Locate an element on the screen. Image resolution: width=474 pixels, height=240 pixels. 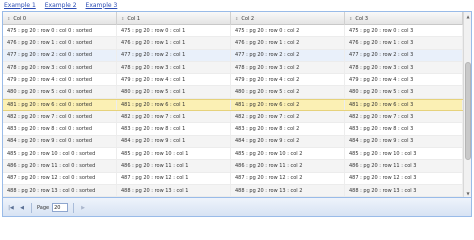
table-cell-col-2: 479 : pg 20 : row 4 : col 2 is located at coordinates (288, 80).